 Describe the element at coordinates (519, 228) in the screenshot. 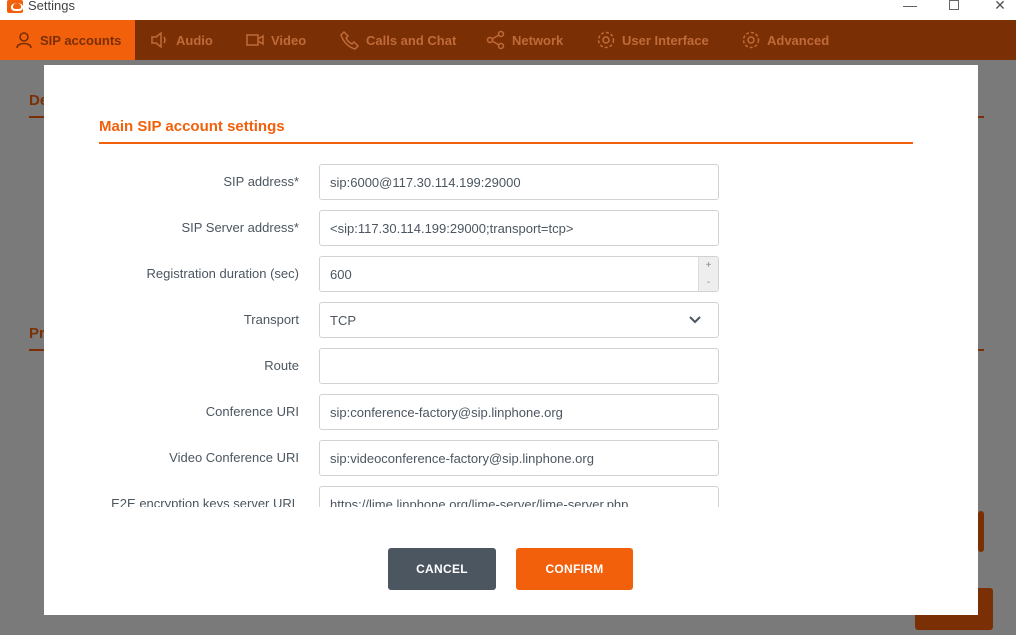

I see `sip-server-address-input: <sip:117.30.114.199:29000;transport=tcp>` at that location.